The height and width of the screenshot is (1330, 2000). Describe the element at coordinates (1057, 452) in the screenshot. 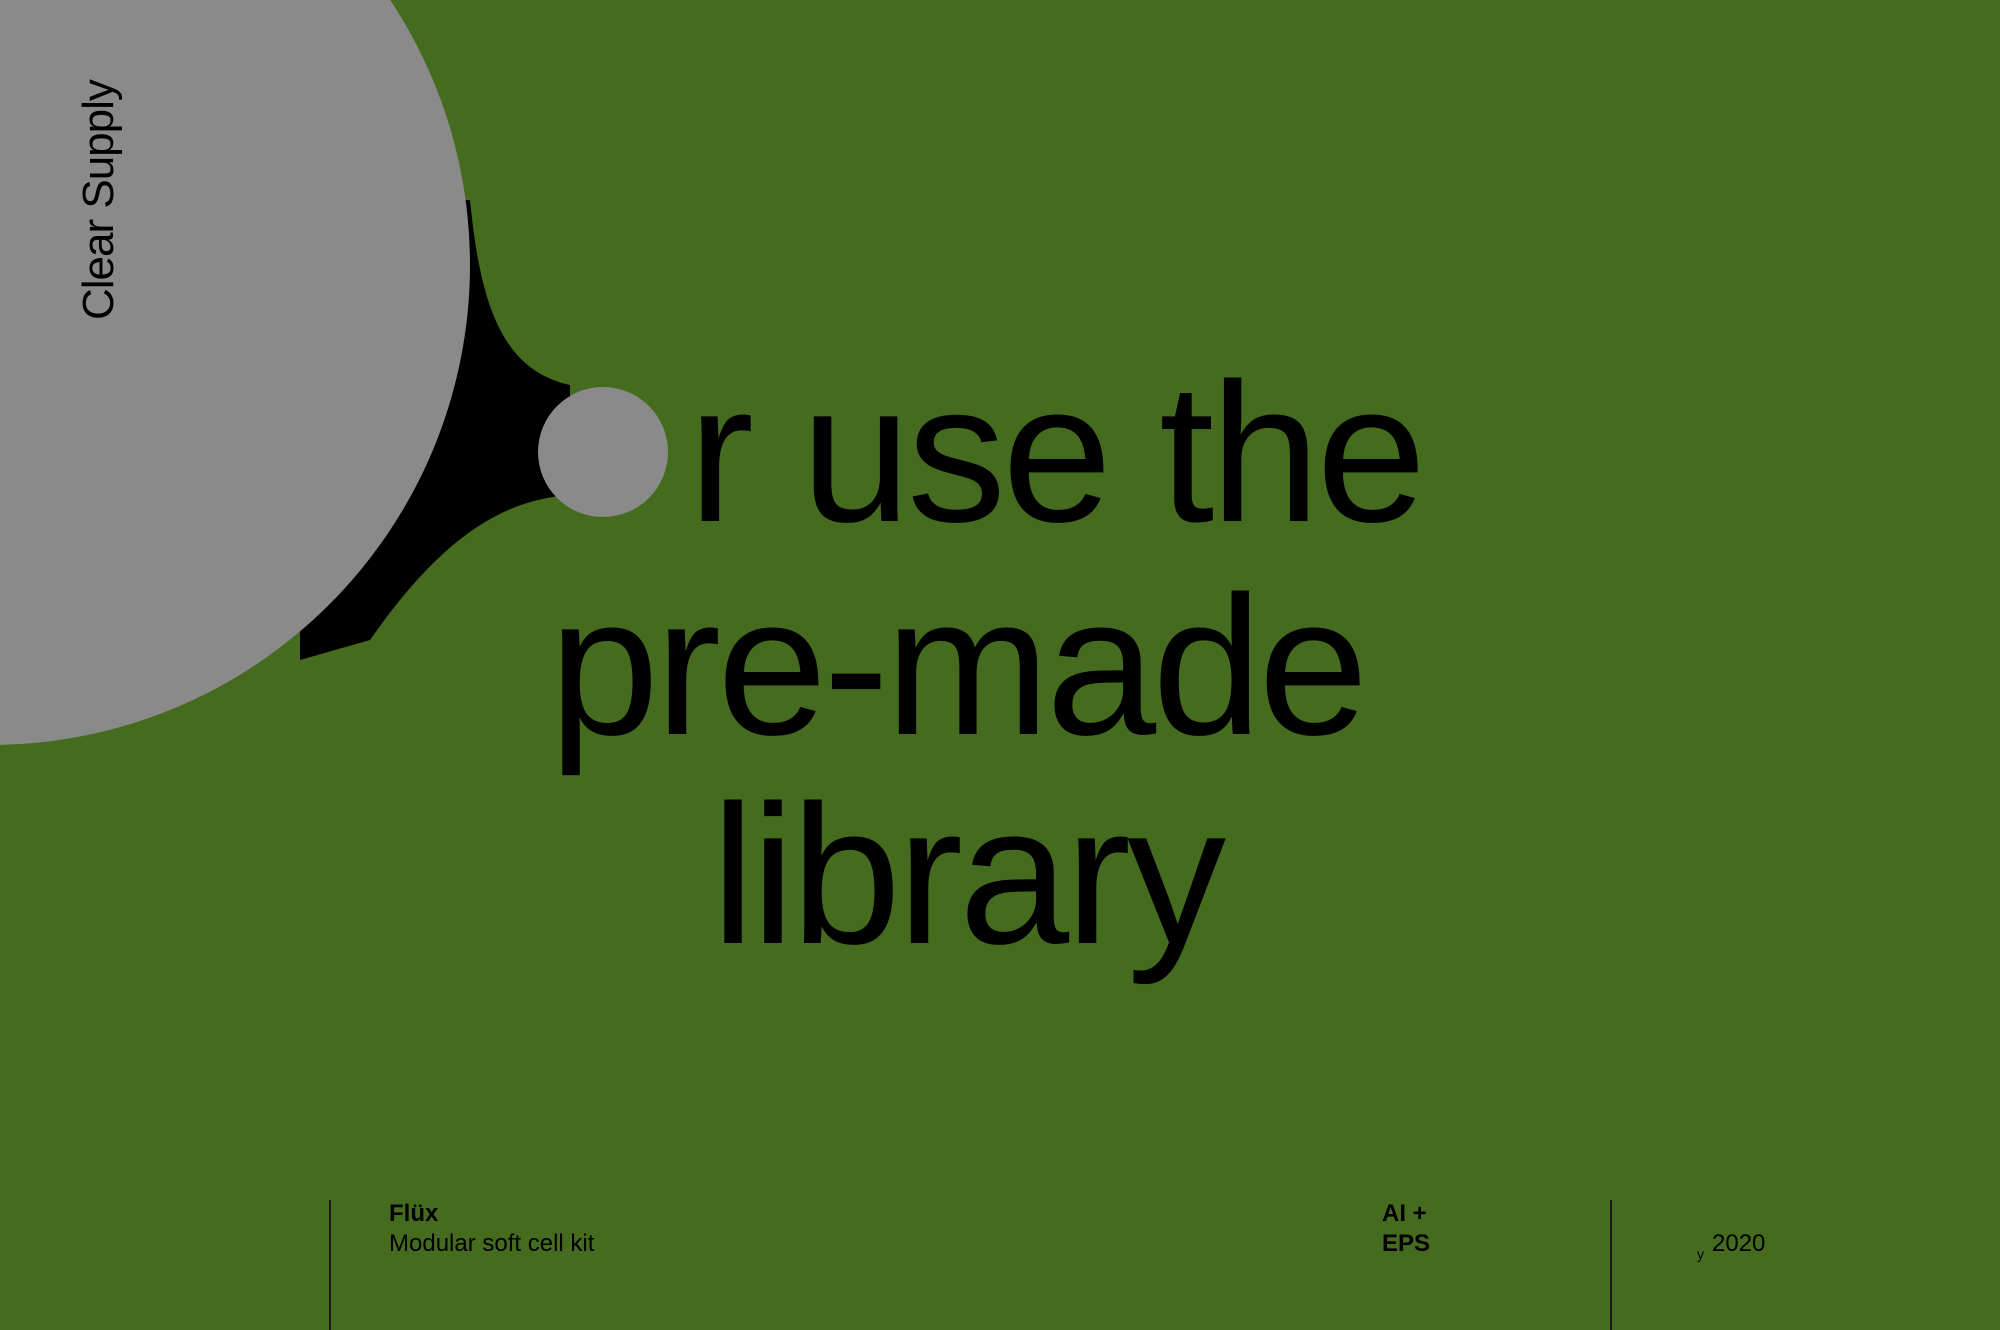

I see `headline-line-1: r use the` at that location.